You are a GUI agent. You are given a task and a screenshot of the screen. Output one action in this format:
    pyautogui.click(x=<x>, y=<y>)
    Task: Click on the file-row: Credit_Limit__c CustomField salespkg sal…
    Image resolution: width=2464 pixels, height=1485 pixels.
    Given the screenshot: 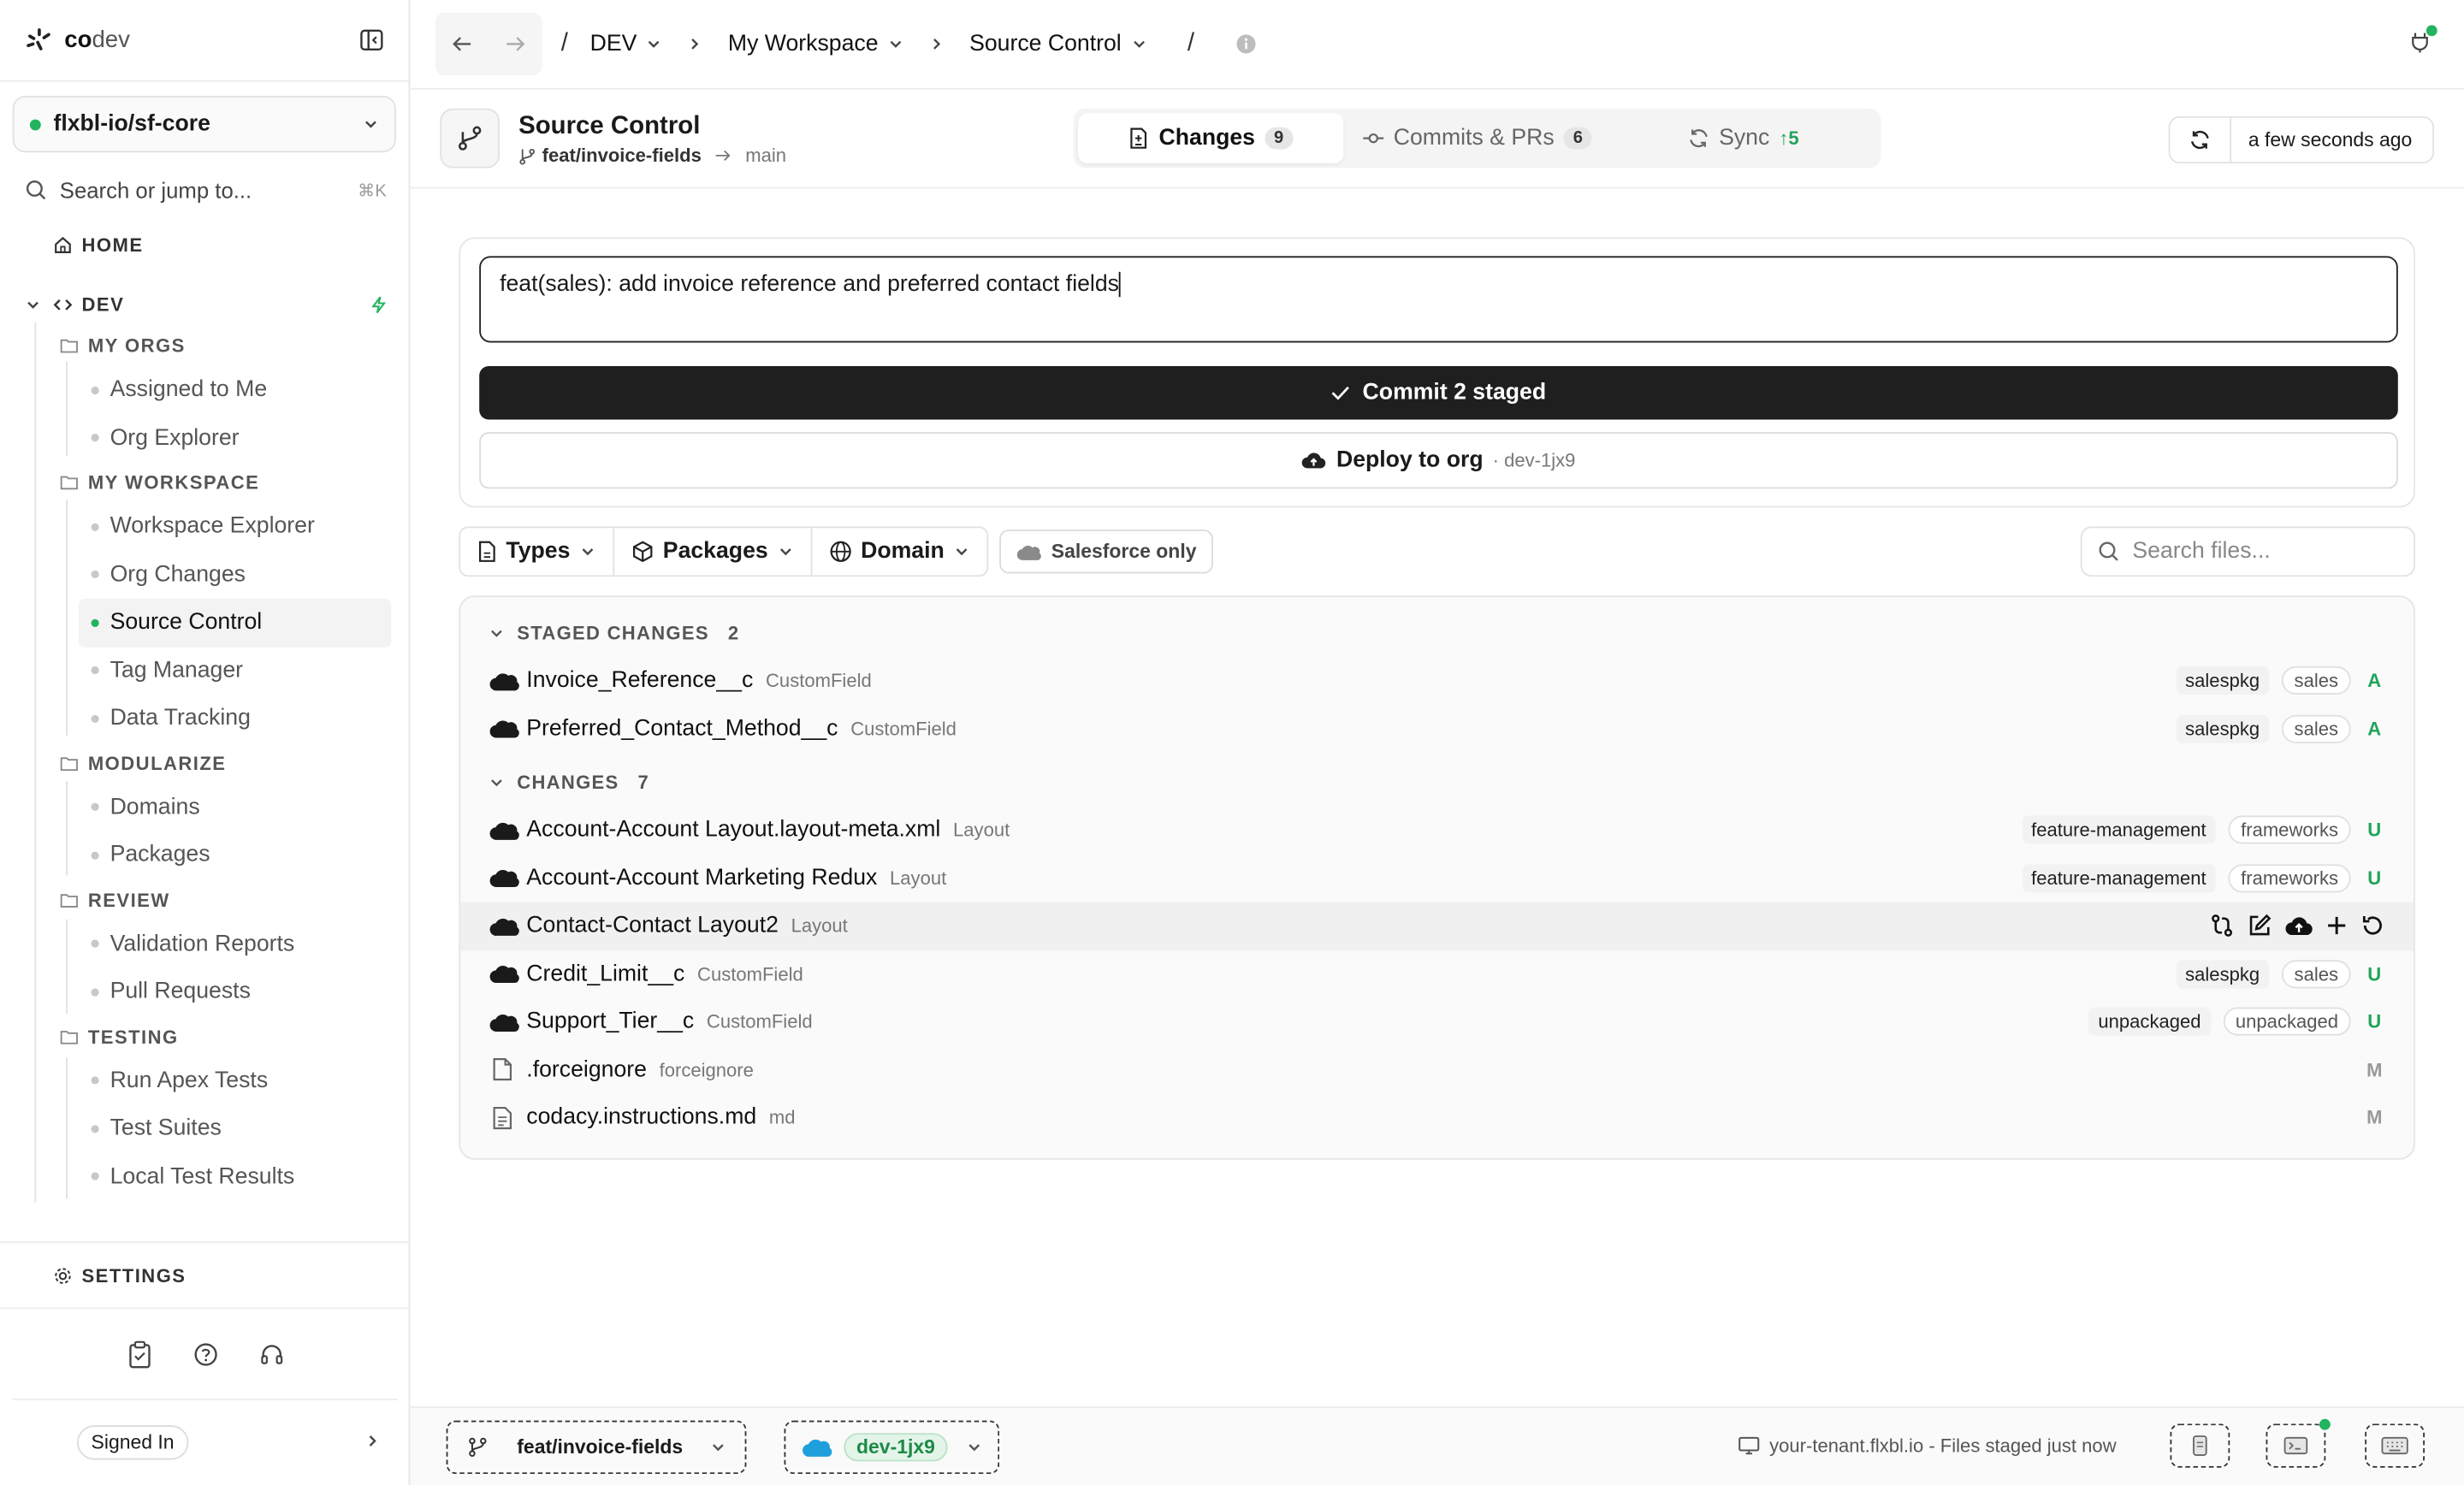 What is the action you would take?
    pyautogui.click(x=1437, y=973)
    